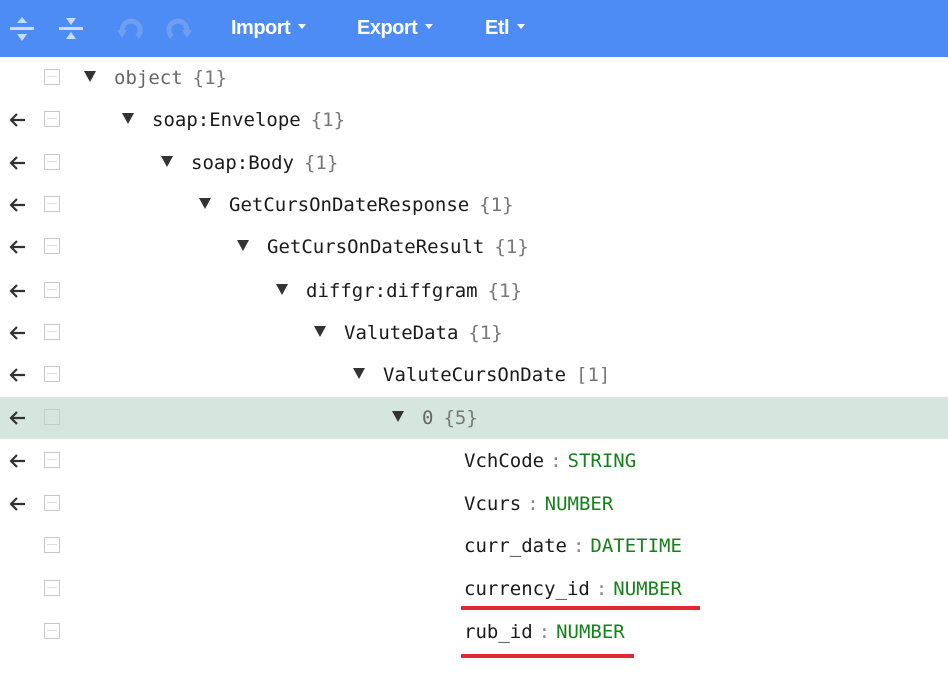 This screenshot has height=700, width=948. Describe the element at coordinates (349, 205) in the screenshot. I see `node-key: GetCursOnDateResponse` at that location.